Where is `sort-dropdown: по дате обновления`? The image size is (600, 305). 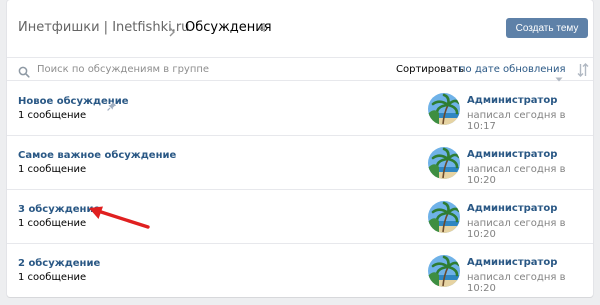
sort-dropdown: по дате обновления is located at coordinates (512, 69).